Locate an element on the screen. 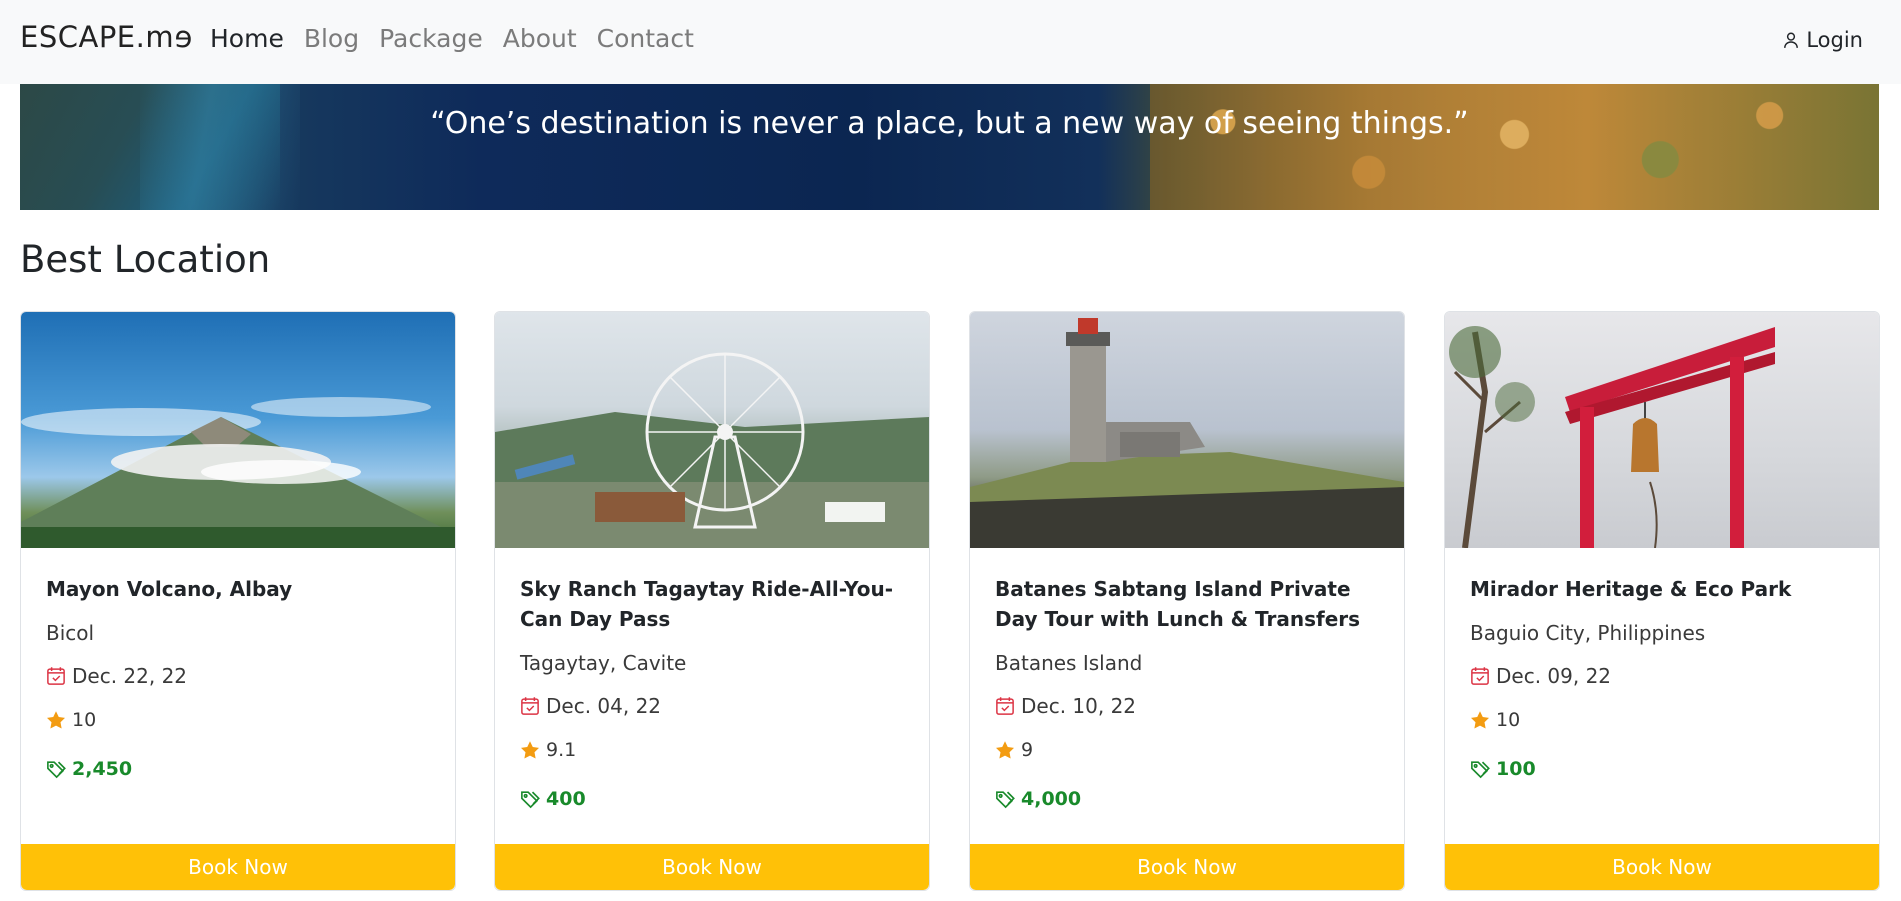 The image size is (1901, 901). card-title: Mayon Volcano, Albay is located at coordinates (241, 589).